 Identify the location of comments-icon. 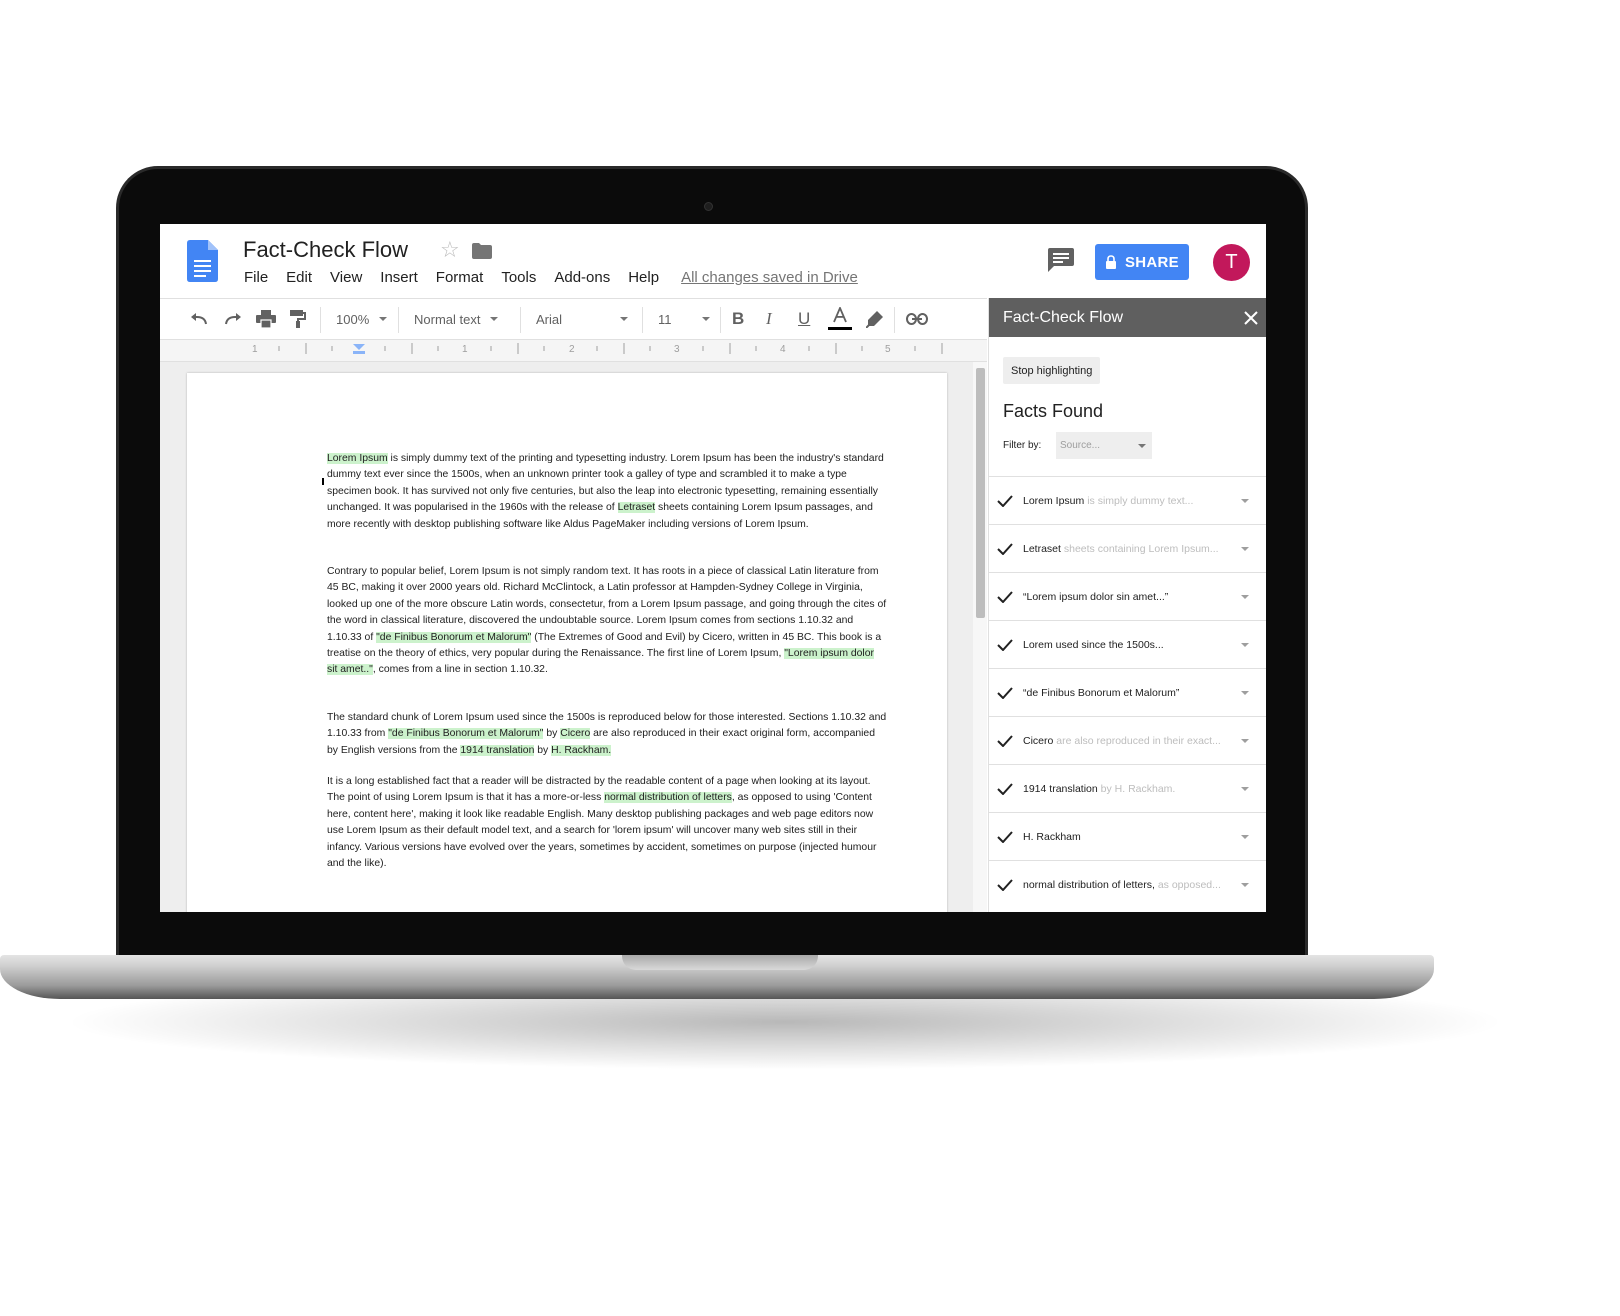
(1061, 260).